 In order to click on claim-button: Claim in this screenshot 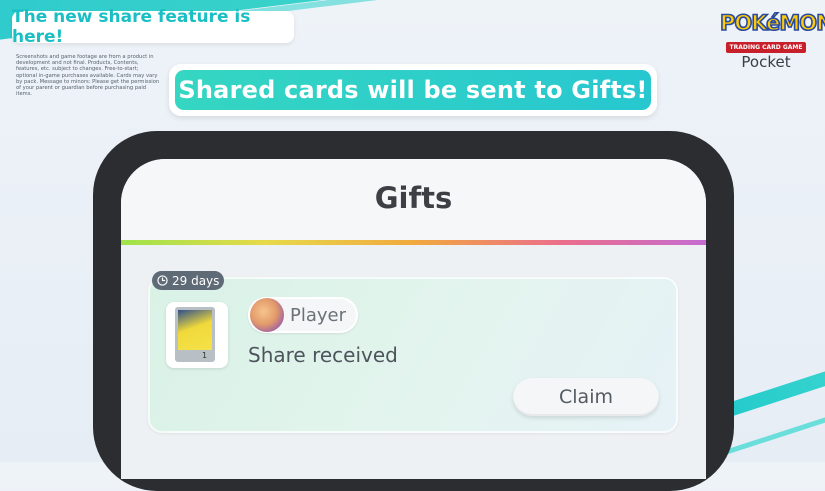, I will do `click(586, 397)`.